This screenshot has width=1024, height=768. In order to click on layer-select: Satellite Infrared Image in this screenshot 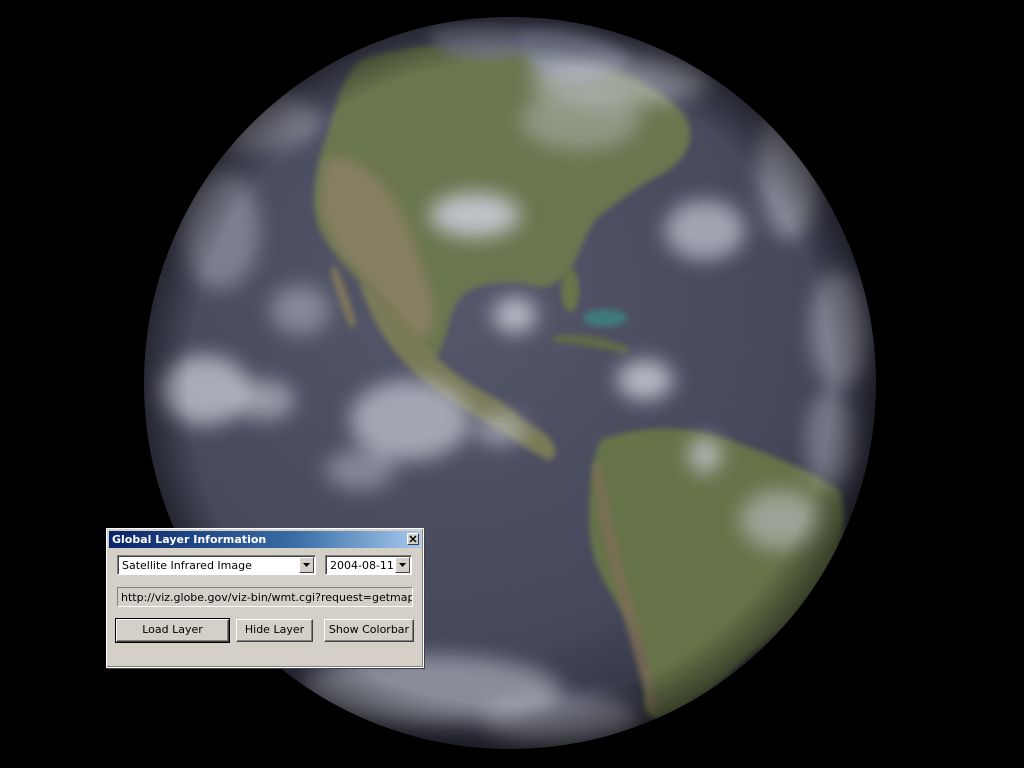, I will do `click(216, 565)`.